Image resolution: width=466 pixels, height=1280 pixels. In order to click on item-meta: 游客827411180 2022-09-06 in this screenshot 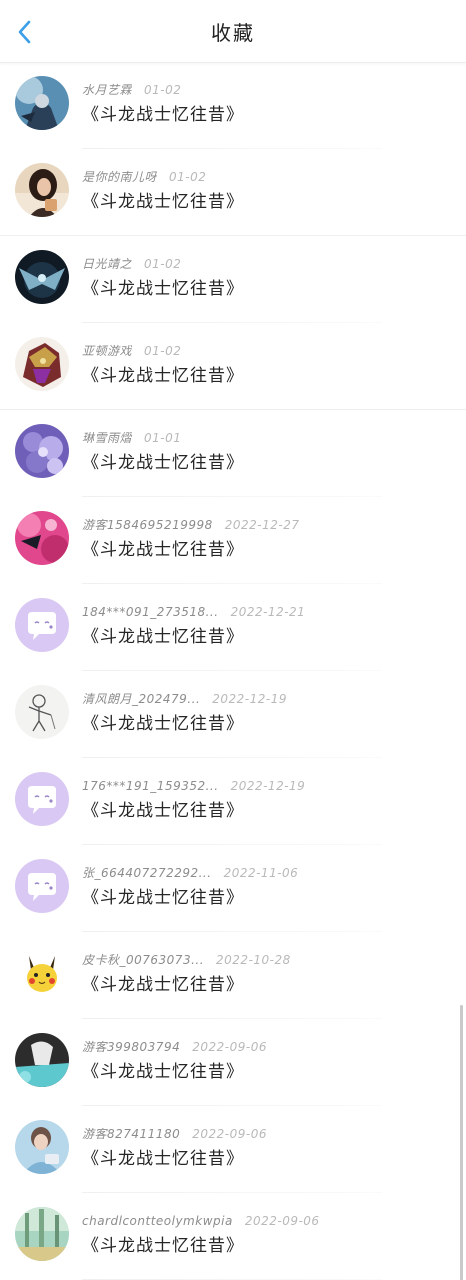, I will do `click(174, 1134)`.